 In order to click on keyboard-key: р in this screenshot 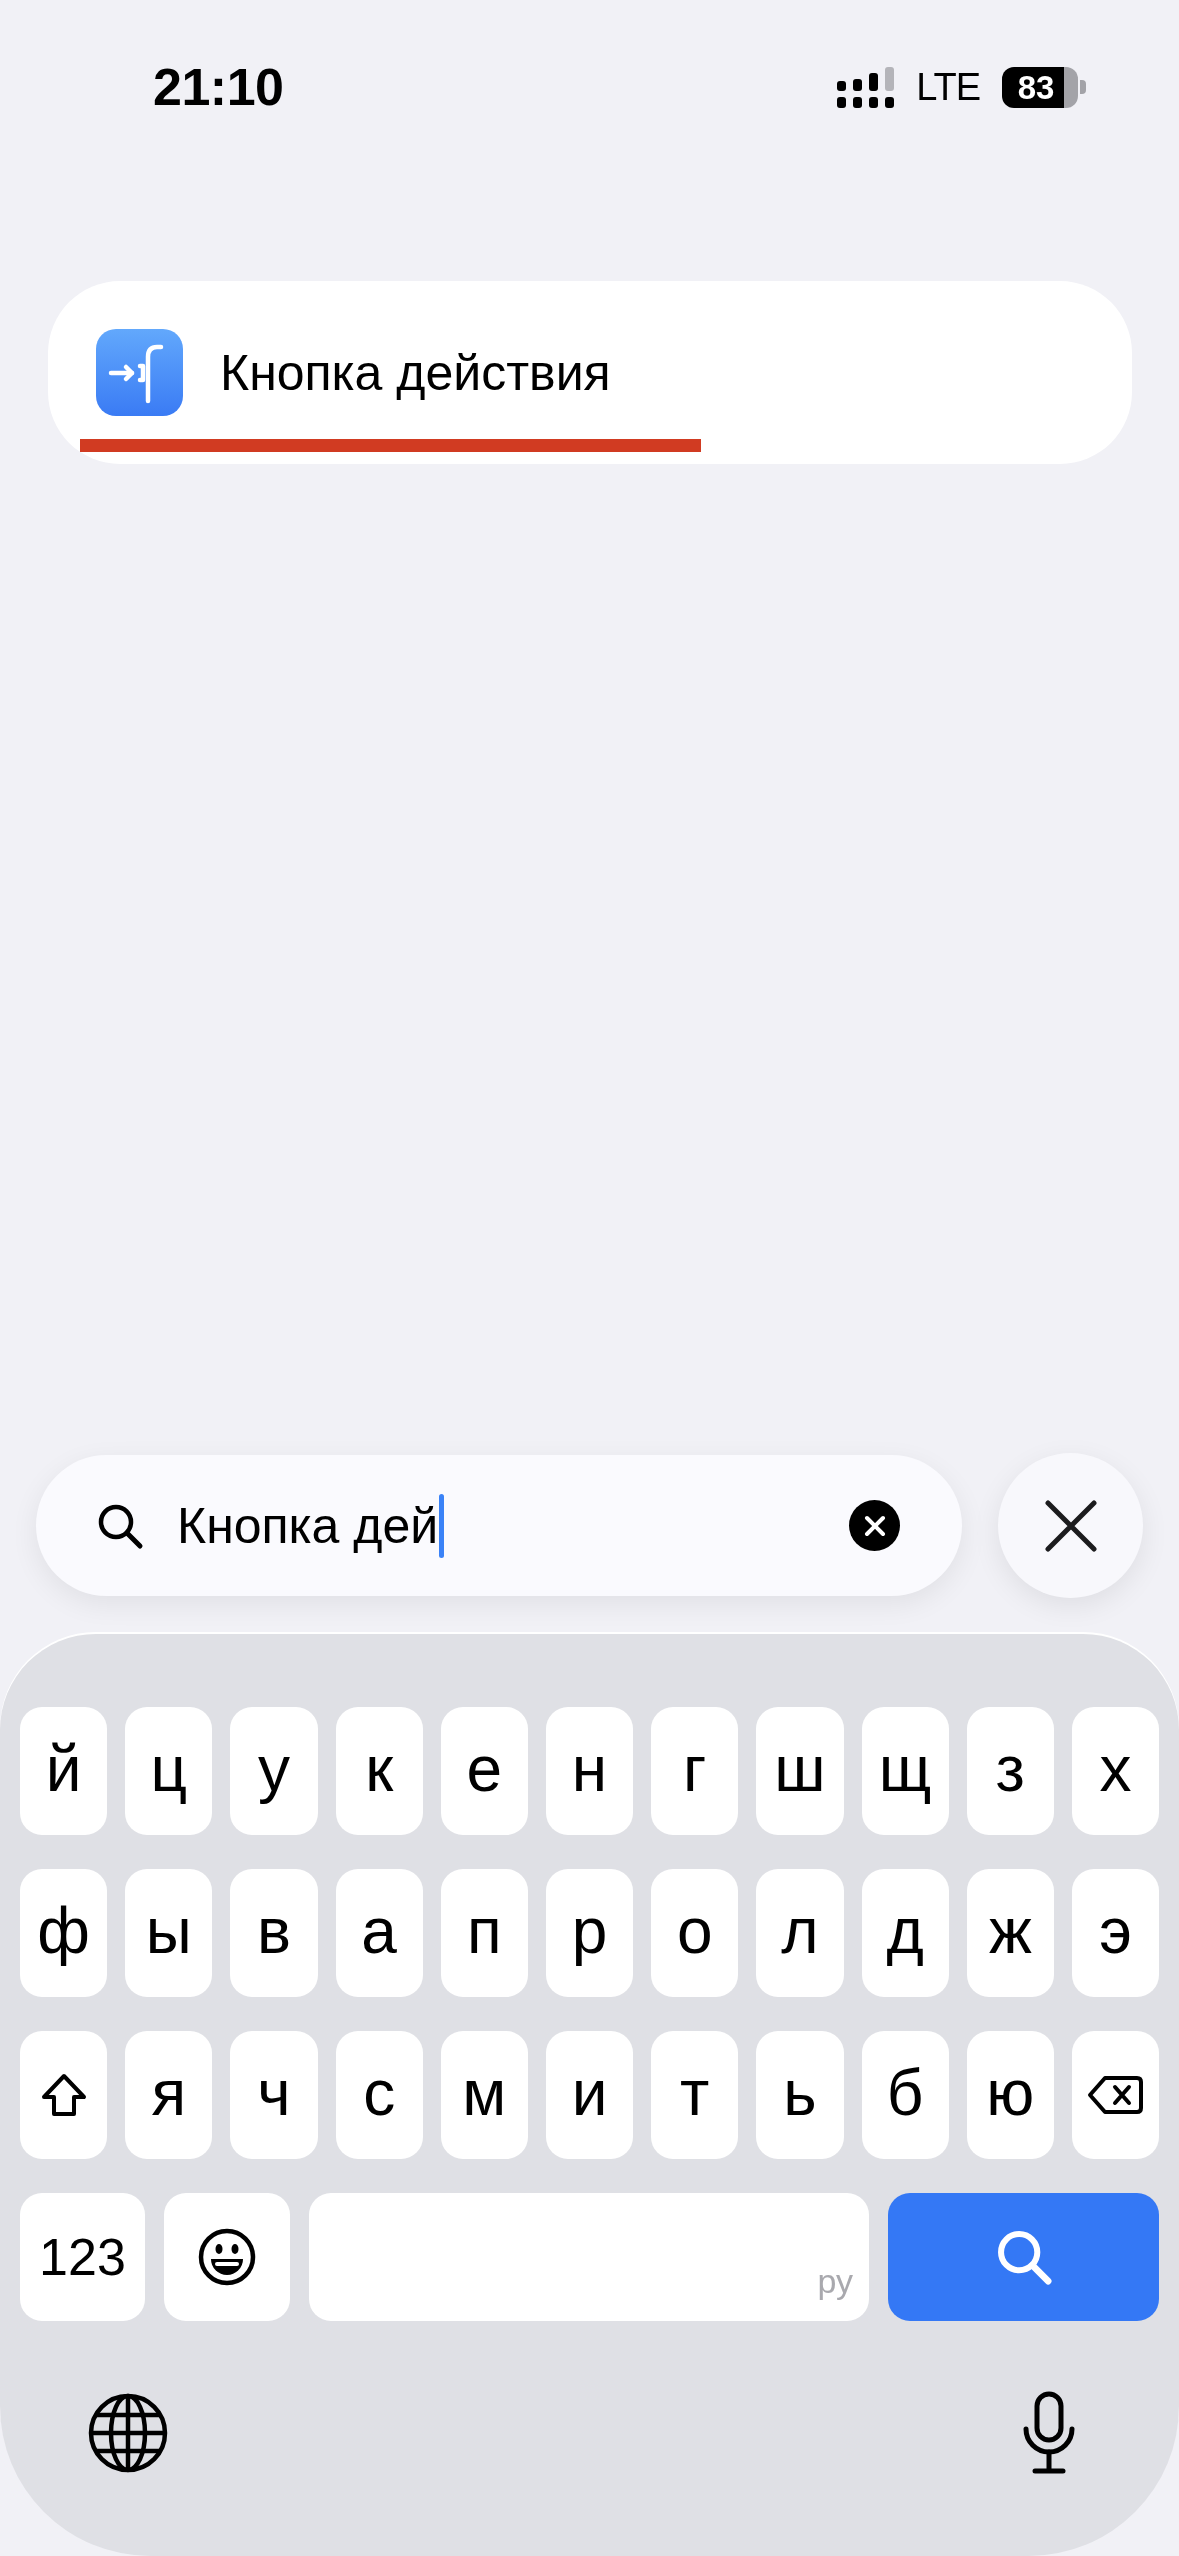, I will do `click(589, 1933)`.